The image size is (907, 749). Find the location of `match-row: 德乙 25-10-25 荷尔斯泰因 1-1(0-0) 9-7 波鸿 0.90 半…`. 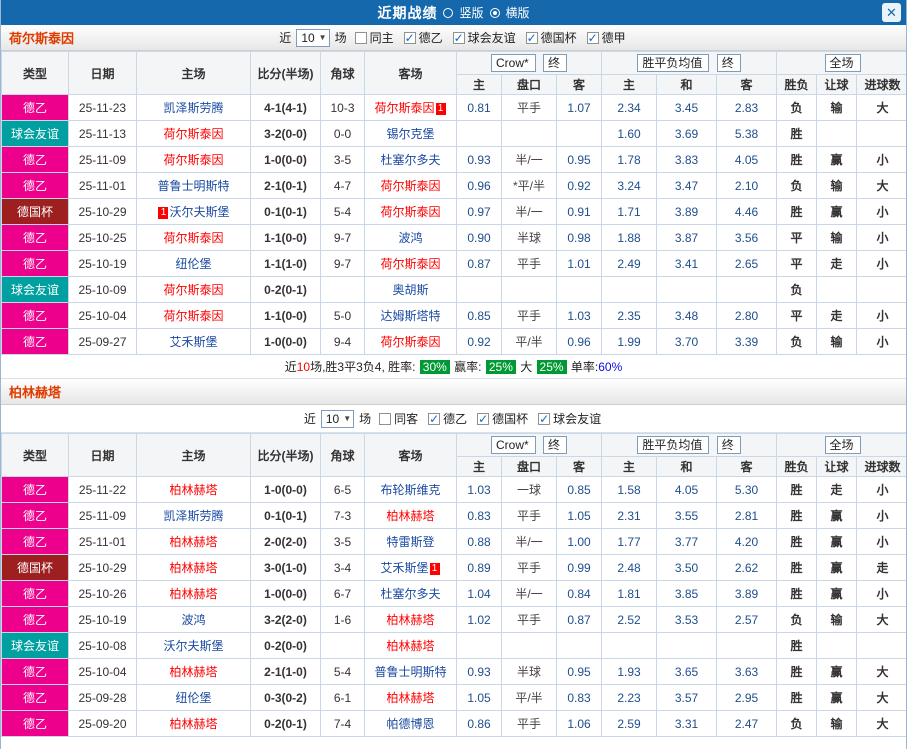

match-row: 德乙 25-10-25 荷尔斯泰因 1-1(0-0) 9-7 波鸿 0.90 半… is located at coordinates (453, 237).